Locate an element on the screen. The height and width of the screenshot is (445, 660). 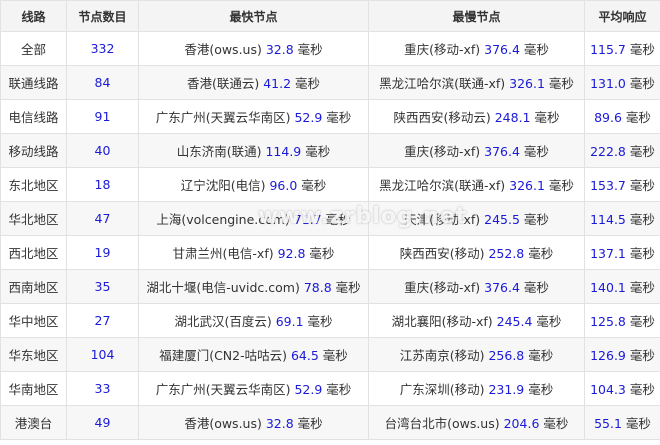
average-ms: 125.8 is located at coordinates (608, 321).